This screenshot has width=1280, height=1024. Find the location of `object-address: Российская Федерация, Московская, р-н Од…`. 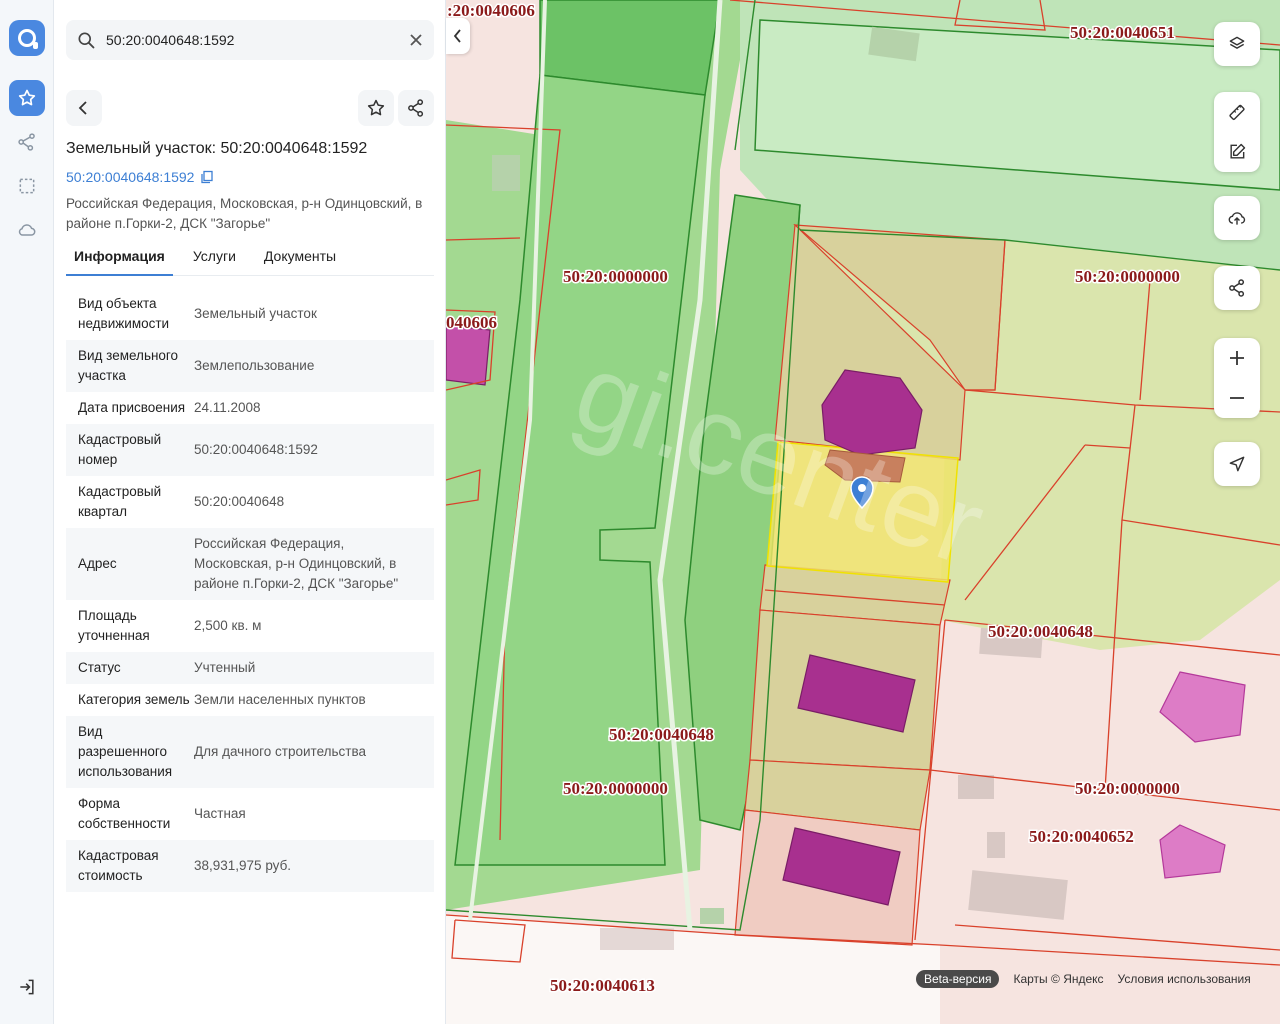

object-address: Российская Федерация, Московская, р-н Од… is located at coordinates (244, 213).